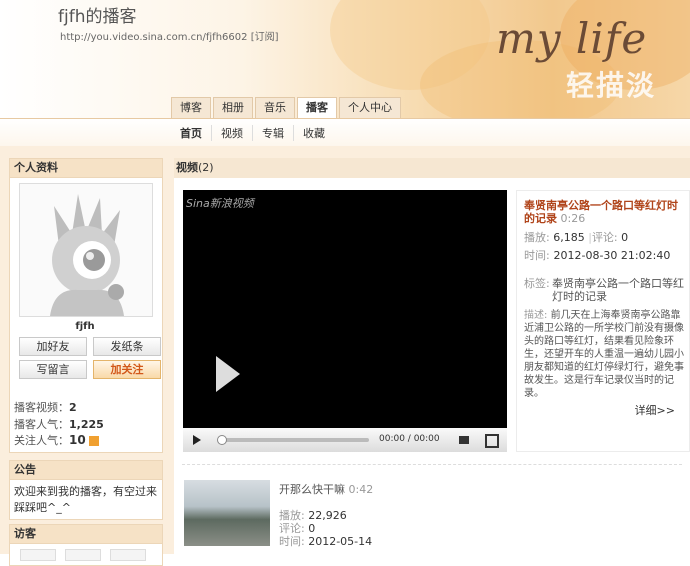 The height and width of the screenshot is (566, 690). I want to click on sina-mascot-icon, so click(87, 255).